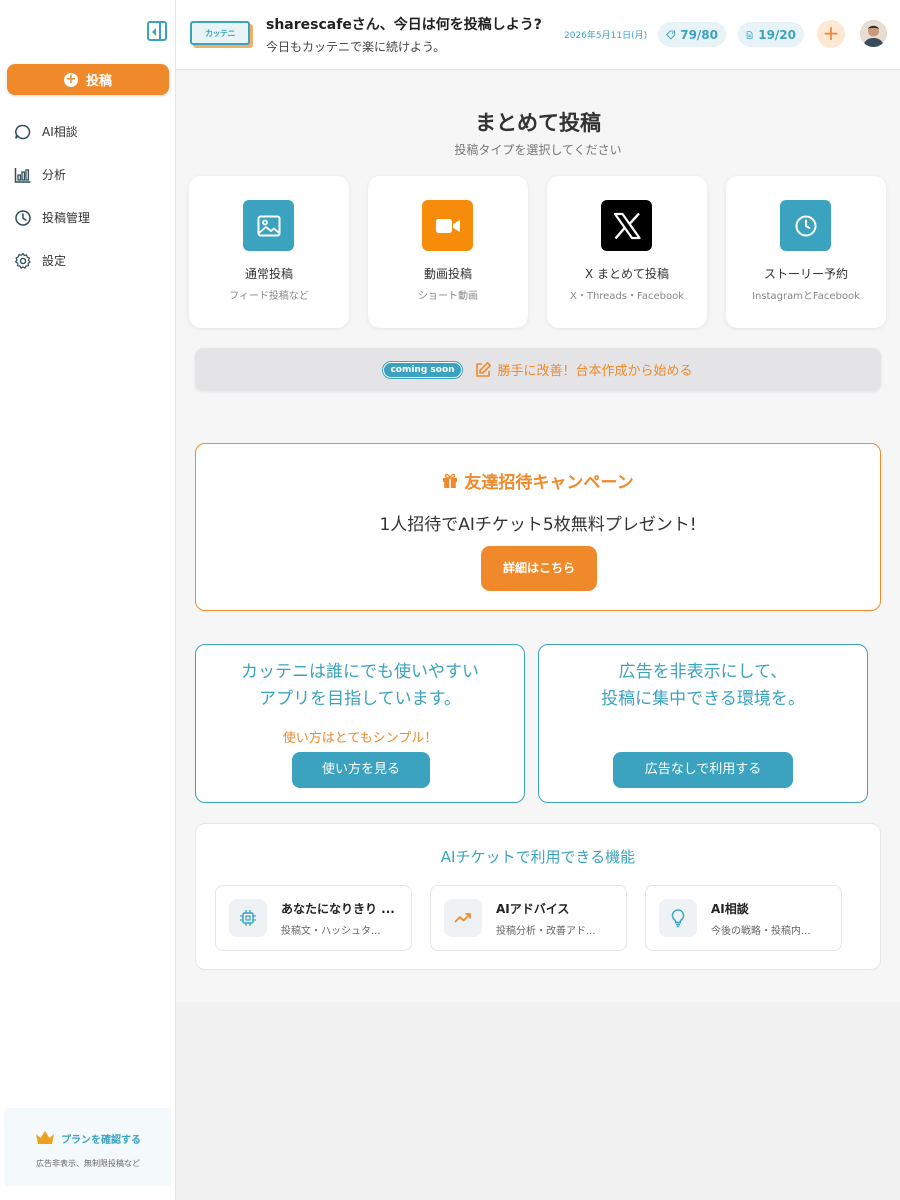  I want to click on bar-chart-icon, so click(22, 175).